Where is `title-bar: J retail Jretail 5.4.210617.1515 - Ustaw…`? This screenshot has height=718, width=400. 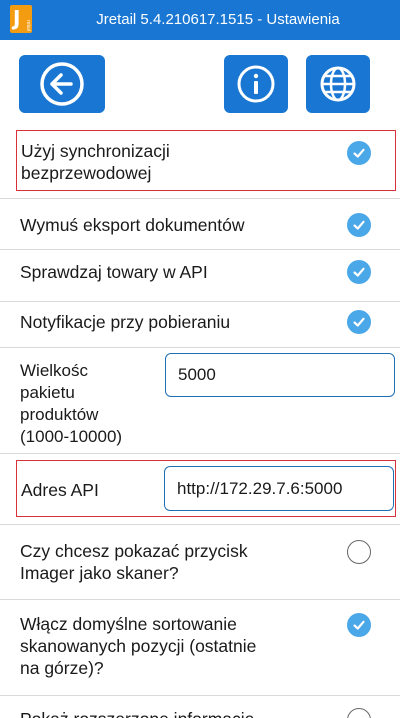
title-bar: J retail Jretail 5.4.210617.1515 - Ustaw… is located at coordinates (200, 20).